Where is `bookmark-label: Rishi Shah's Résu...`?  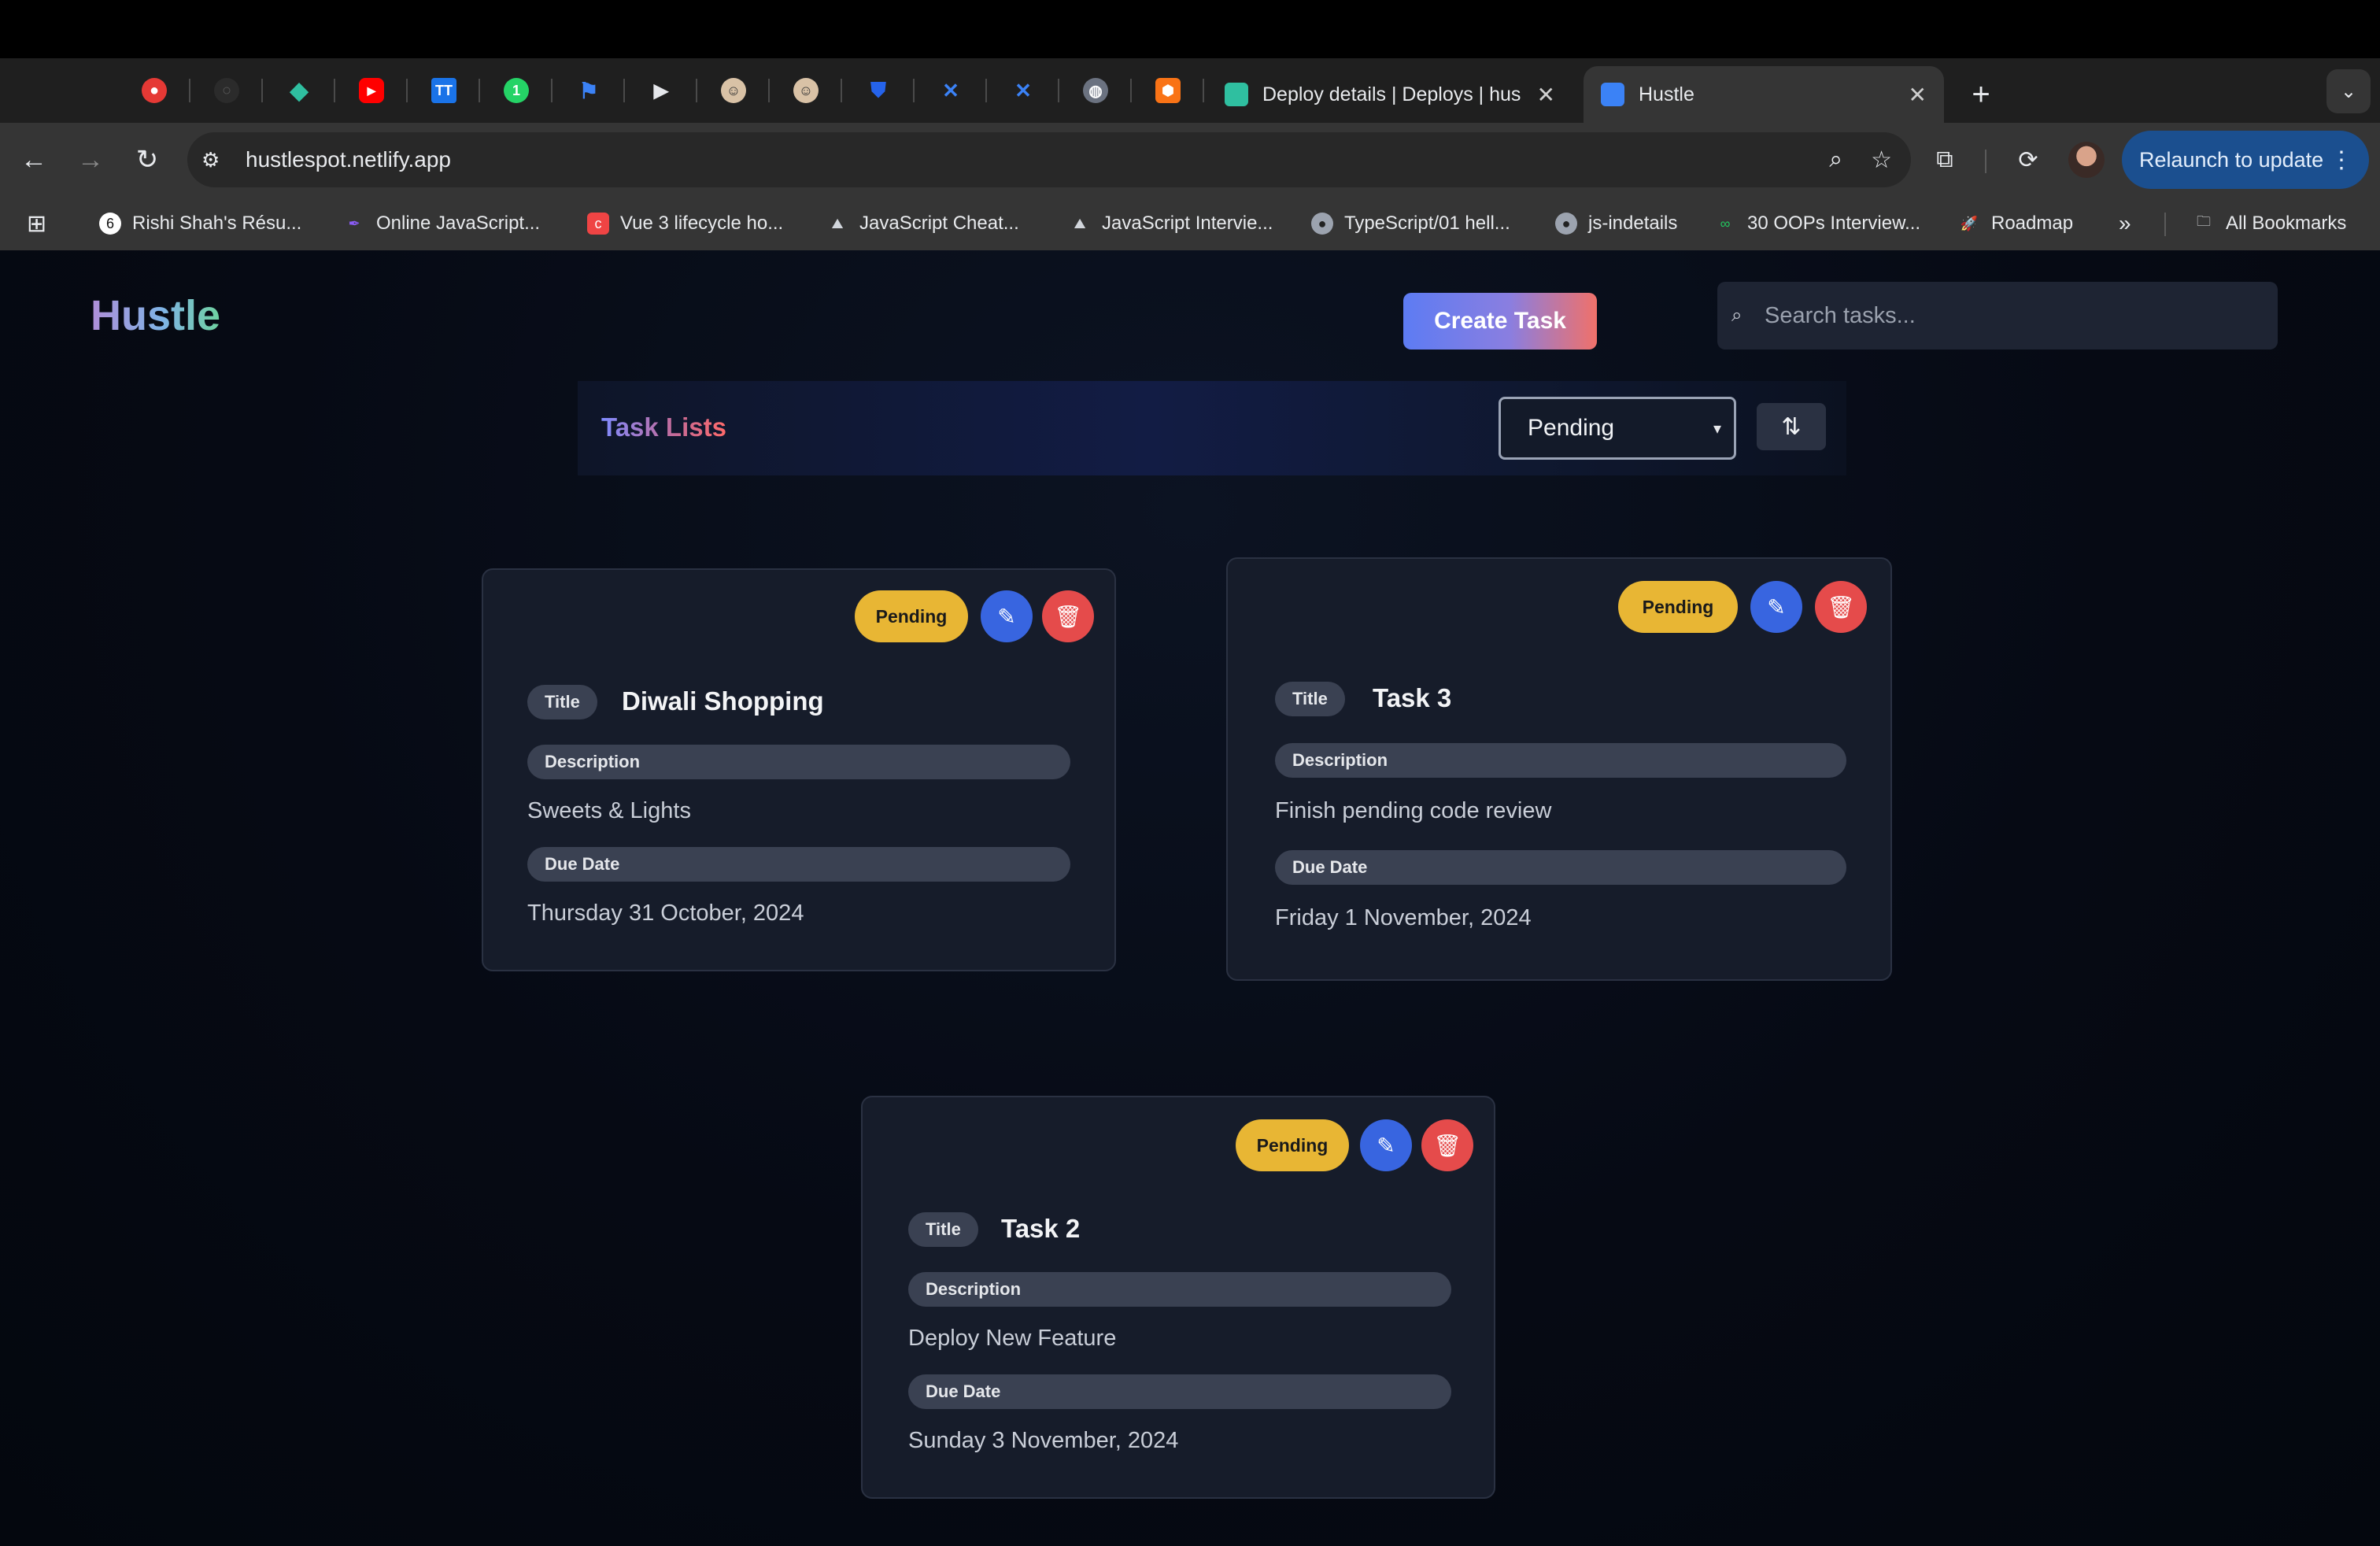
bookmark-label: Rishi Shah's Résu... is located at coordinates (217, 224).